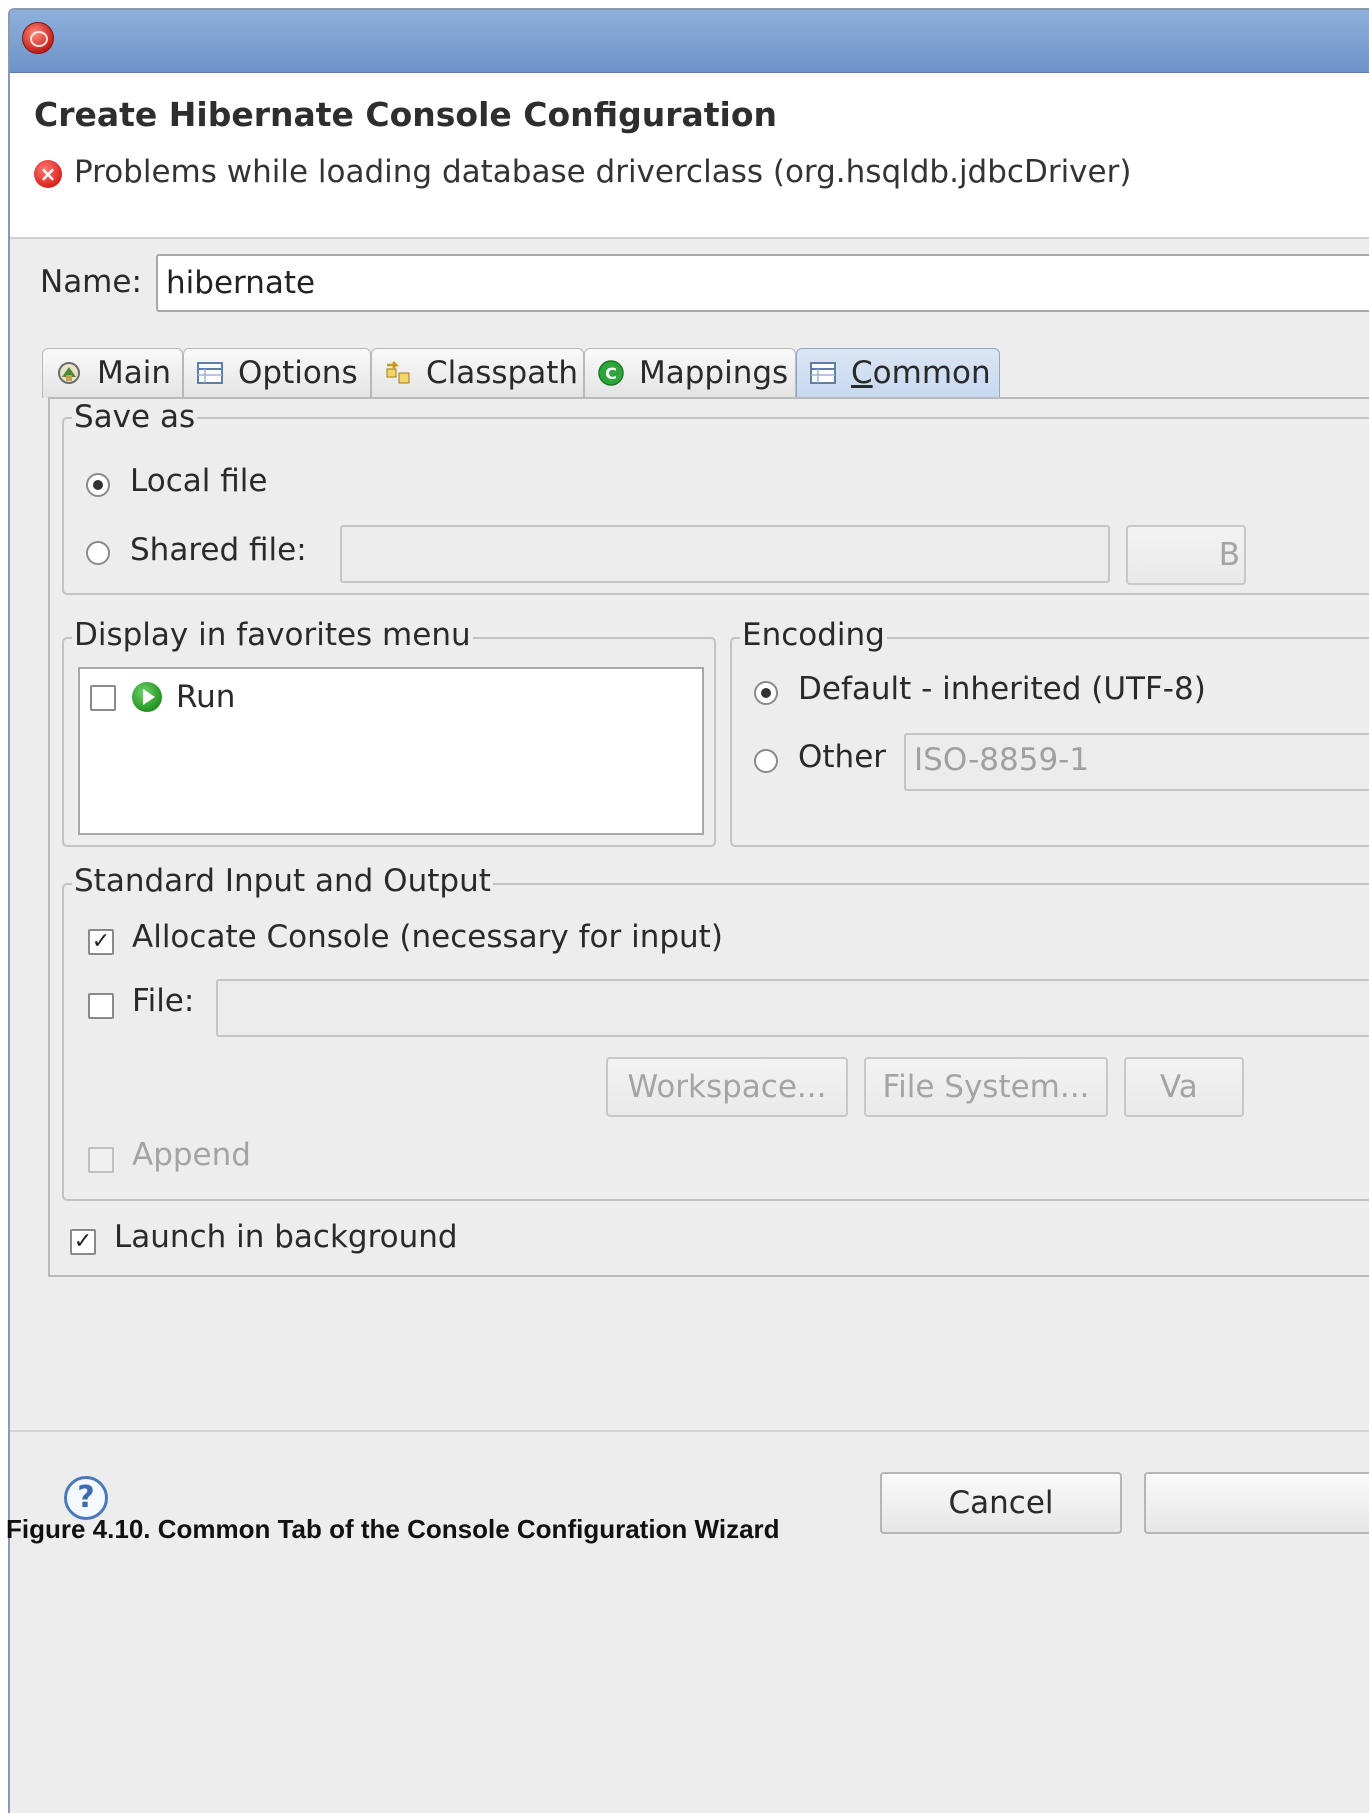  What do you see at coordinates (1136, 762) in the screenshot?
I see `other-encoding-combo: ISO-8859-1` at bounding box center [1136, 762].